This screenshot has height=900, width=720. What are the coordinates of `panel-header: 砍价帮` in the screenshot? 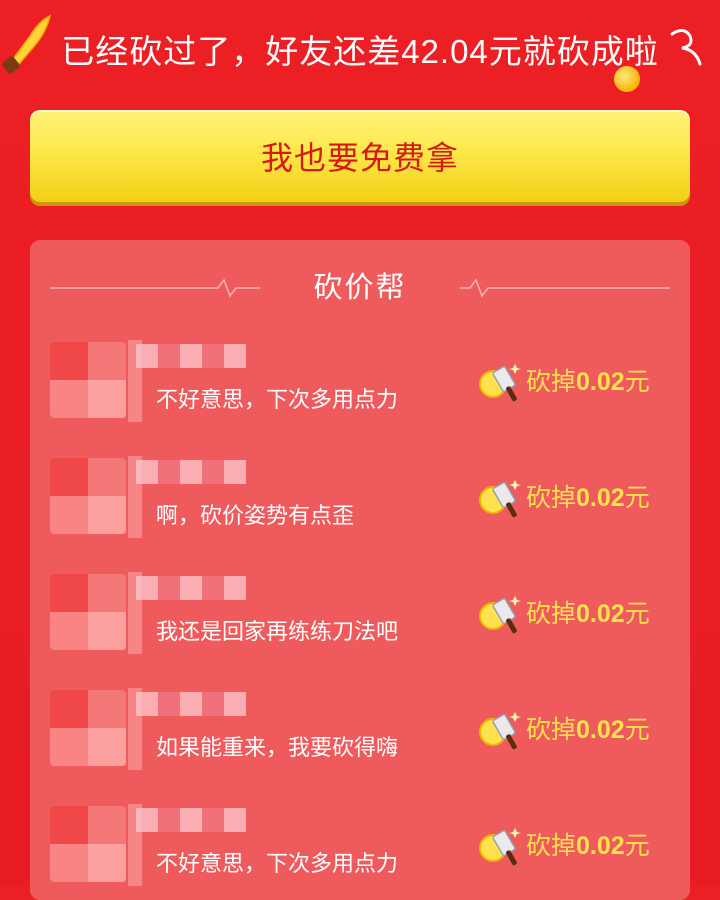 It's located at (360, 288).